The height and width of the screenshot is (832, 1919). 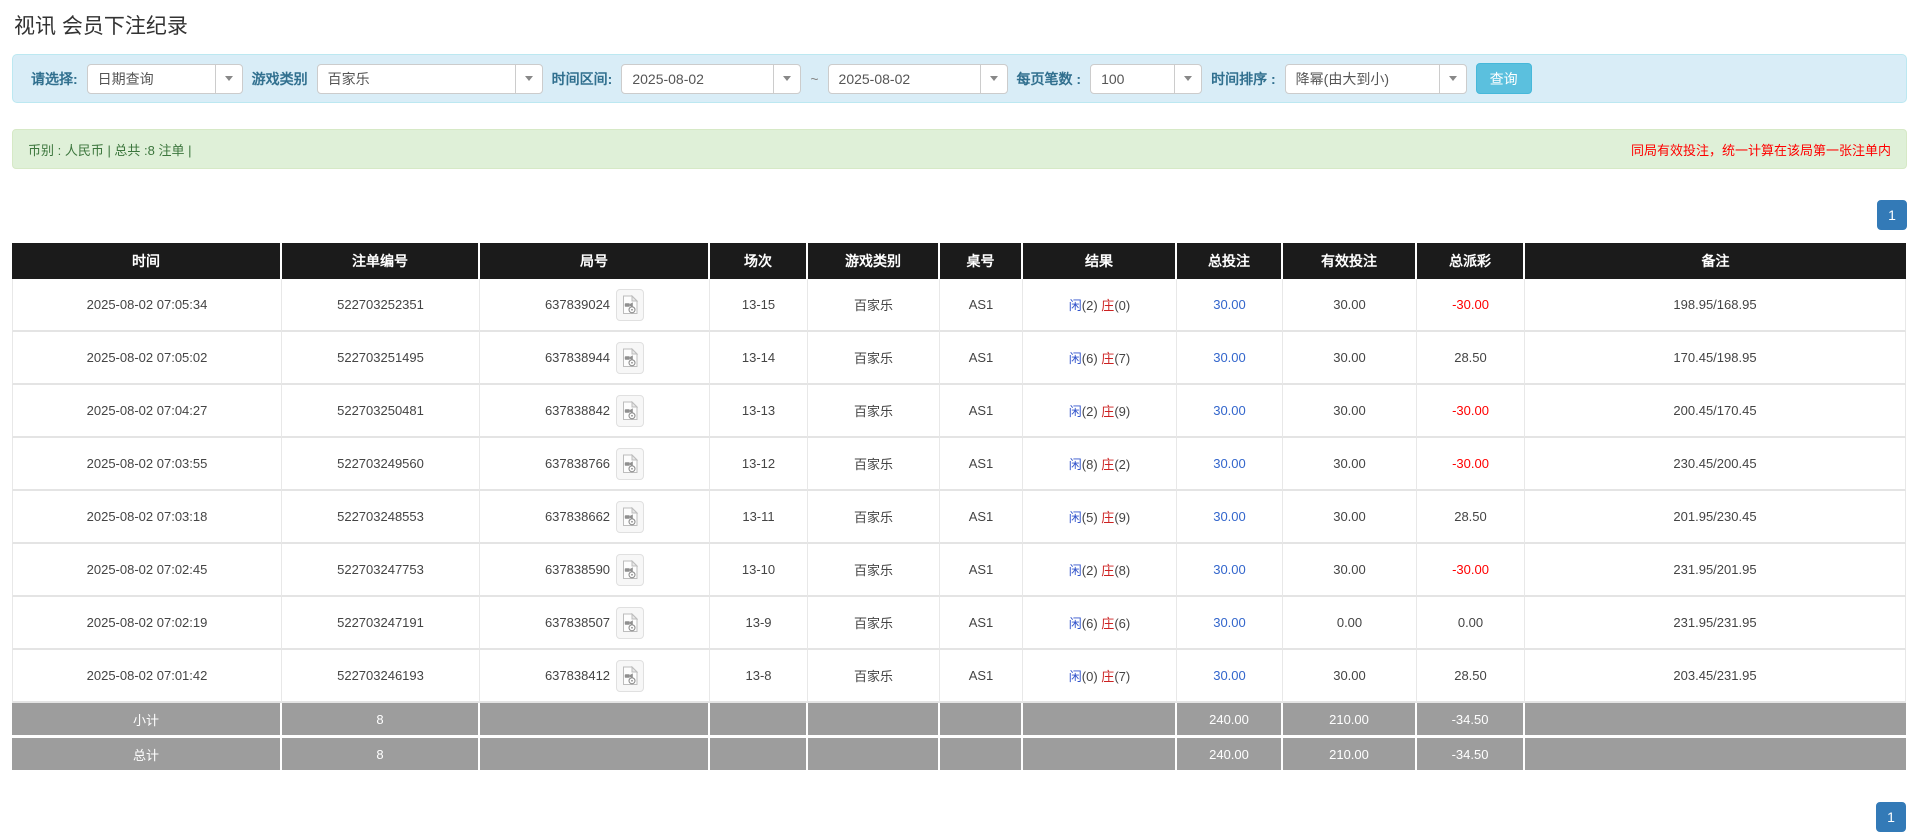 What do you see at coordinates (125, 78) in the screenshot?
I see `query-type-value: 日期查询` at bounding box center [125, 78].